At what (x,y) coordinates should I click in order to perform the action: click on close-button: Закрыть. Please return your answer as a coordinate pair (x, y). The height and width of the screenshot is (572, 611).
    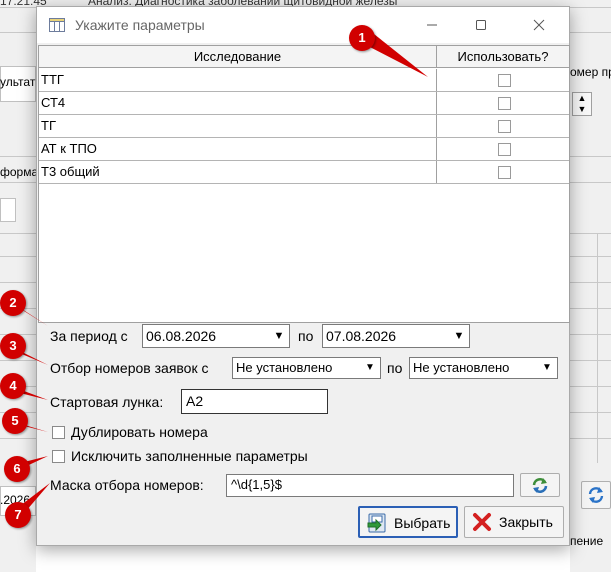
    Looking at the image, I should click on (514, 522).